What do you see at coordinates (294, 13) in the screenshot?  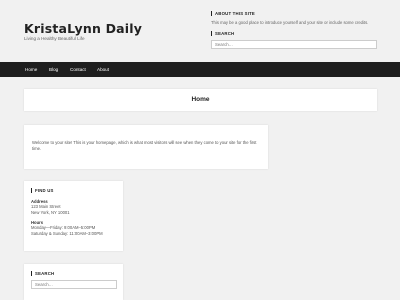 I see `about-widget-title: ABOUT THIS SITE` at bounding box center [294, 13].